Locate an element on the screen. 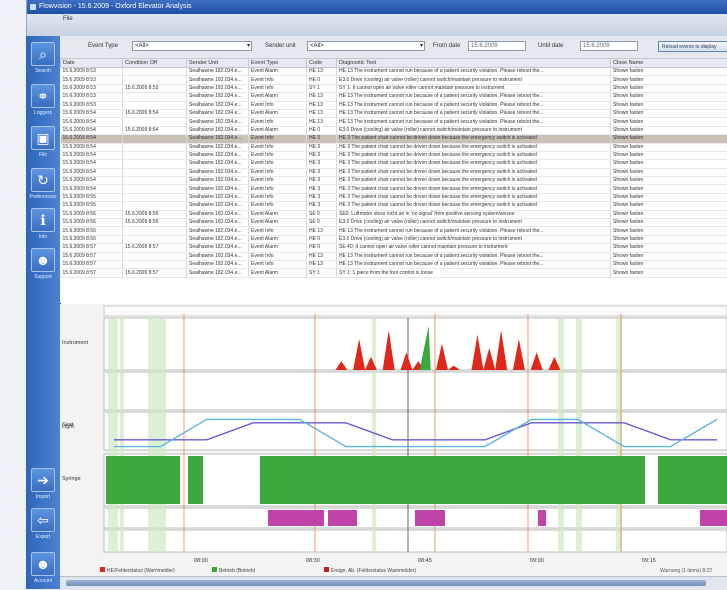 The image size is (727, 590). from-date-field: 15.6.2009 is located at coordinates (497, 46).